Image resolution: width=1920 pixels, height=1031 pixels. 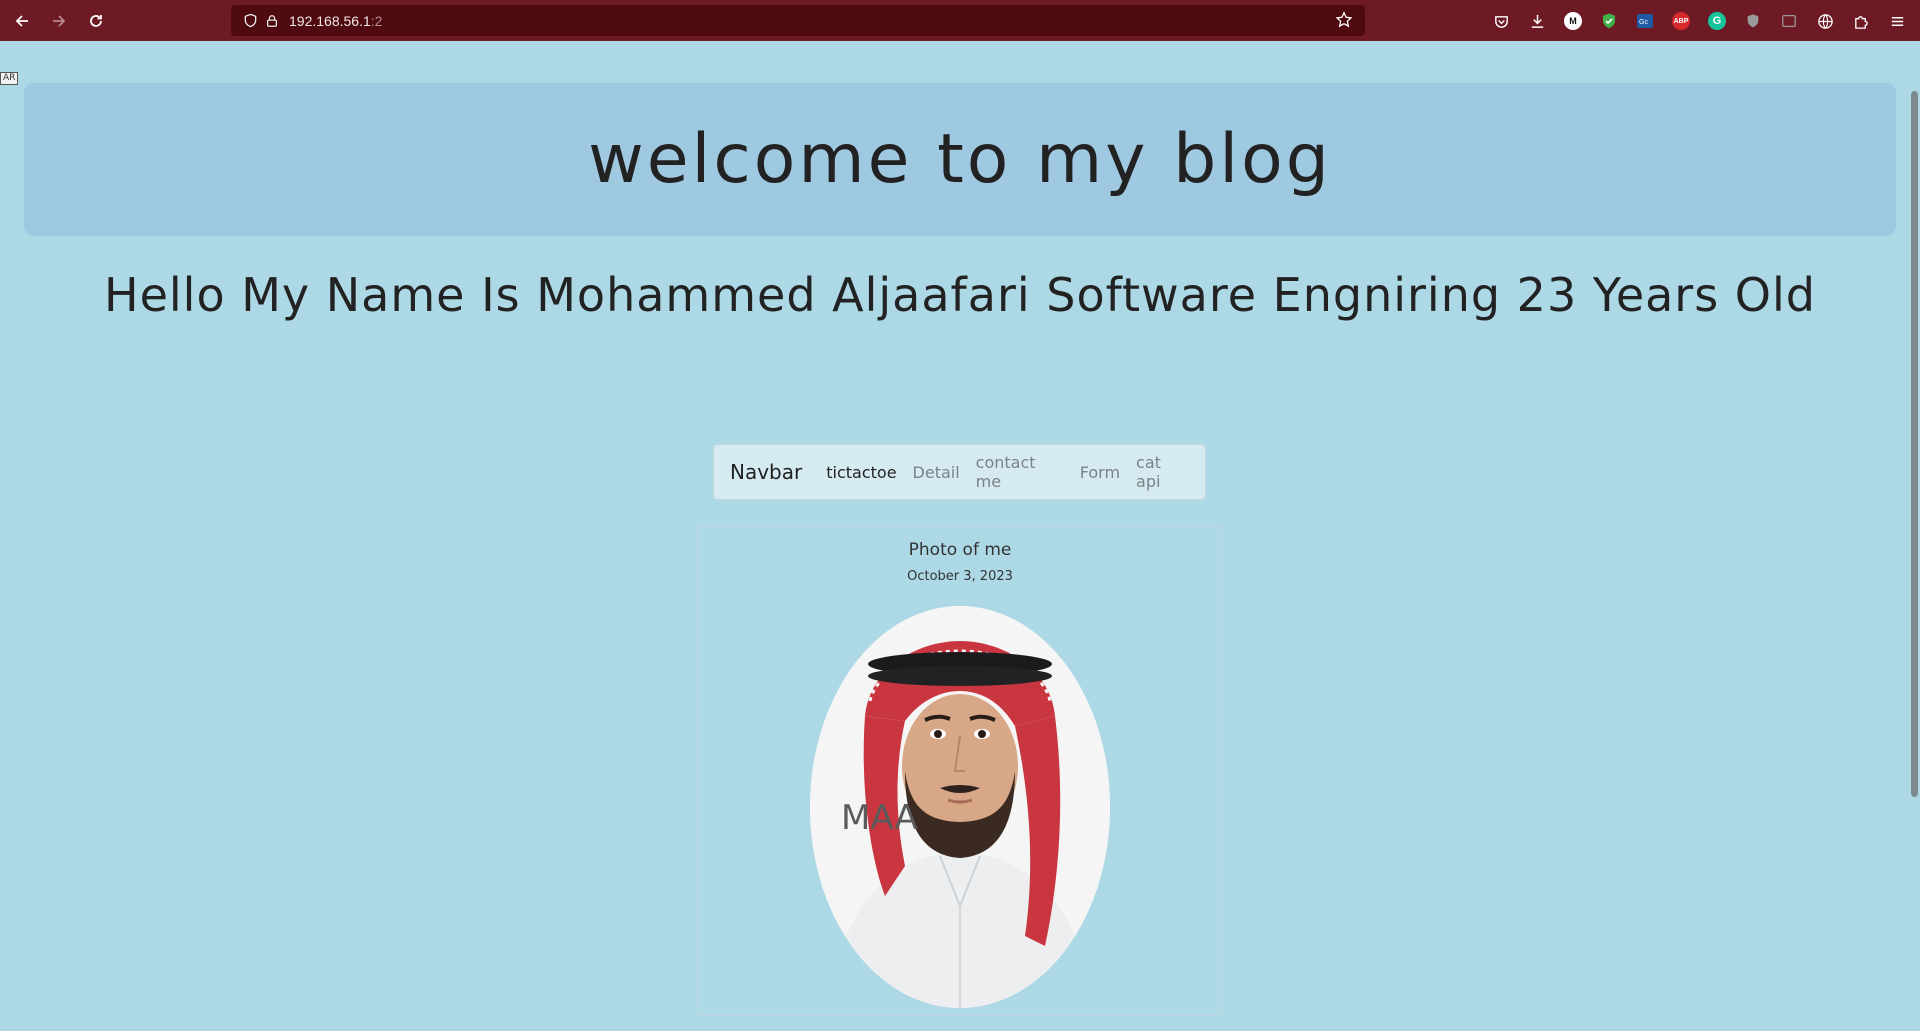 I want to click on translate-icon: Gc, so click(x=1645, y=21).